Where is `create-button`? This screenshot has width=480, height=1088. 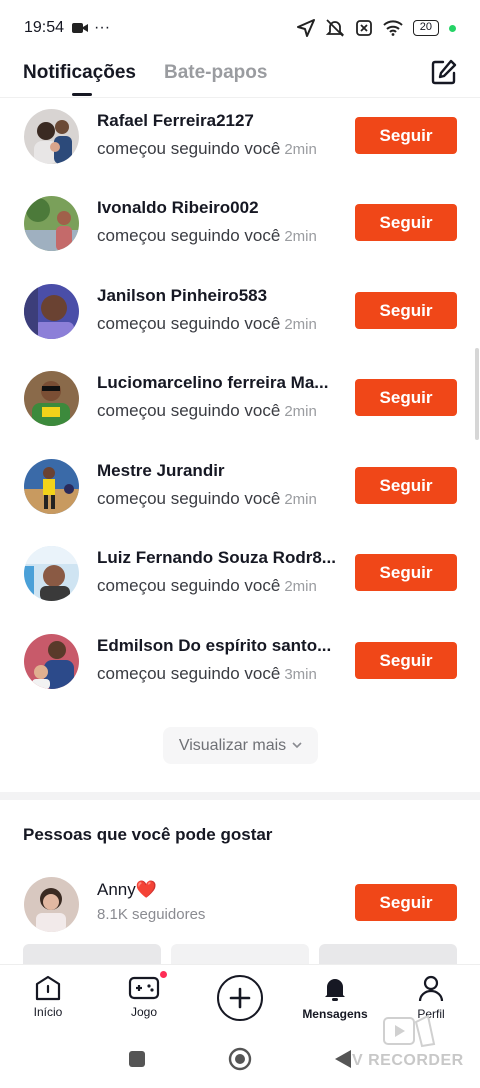 create-button is located at coordinates (240, 998).